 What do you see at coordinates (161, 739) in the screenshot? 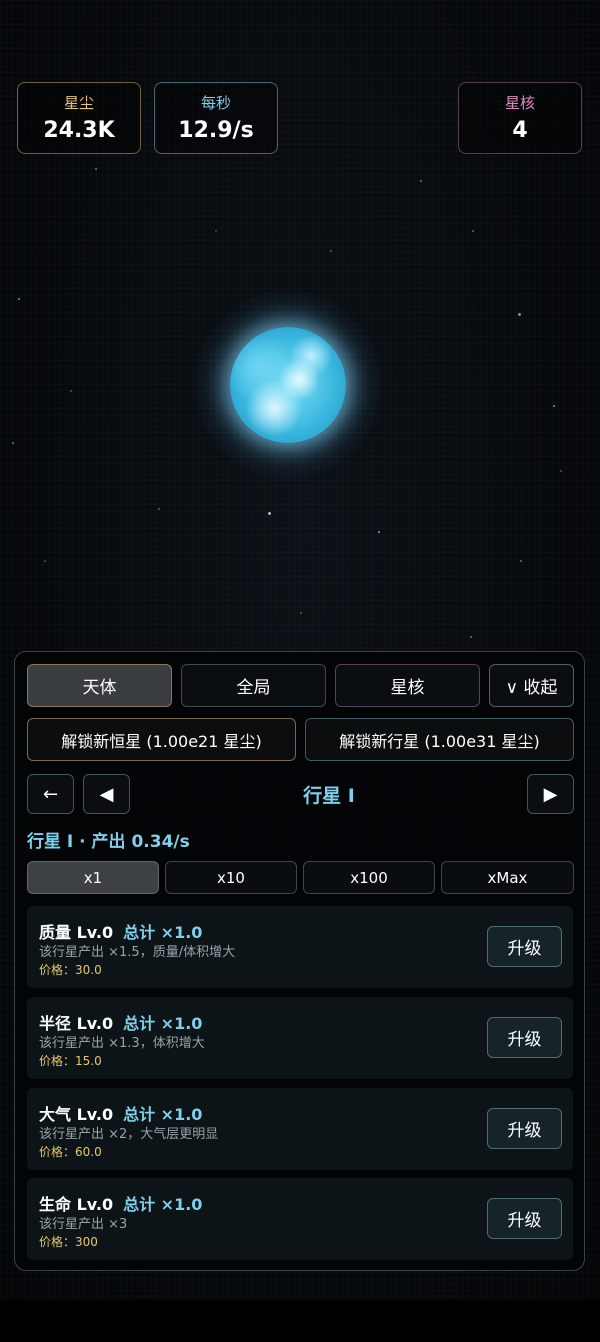
I see `unlock-star-button: 解锁新恒星 (1.00e21 星尘)` at bounding box center [161, 739].